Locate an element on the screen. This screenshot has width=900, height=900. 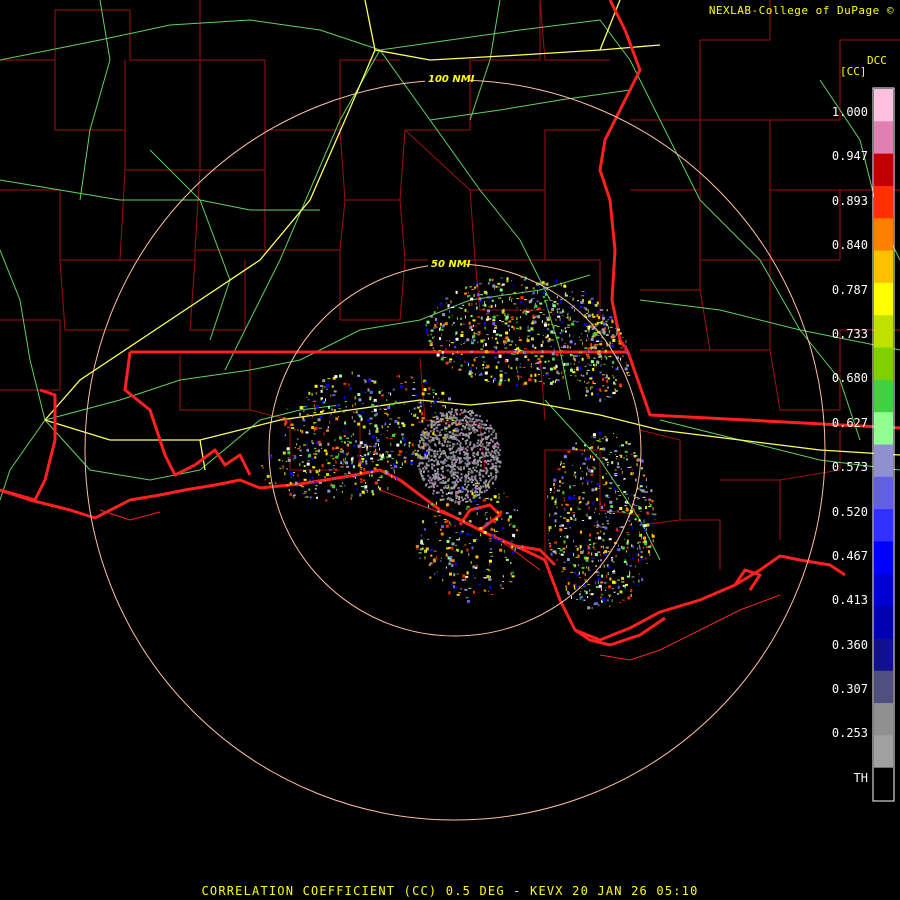
legend-label: 0.360 is located at coordinates (849, 645).